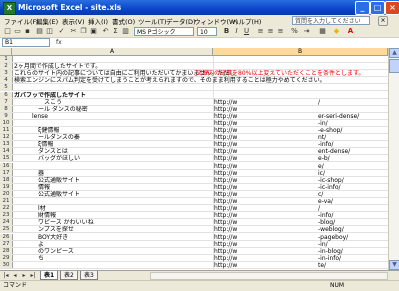 Image resolution: width=399 pixels, height=291 pixels. Describe the element at coordinates (6, 208) in the screenshot. I see `row-number: 22` at that location.